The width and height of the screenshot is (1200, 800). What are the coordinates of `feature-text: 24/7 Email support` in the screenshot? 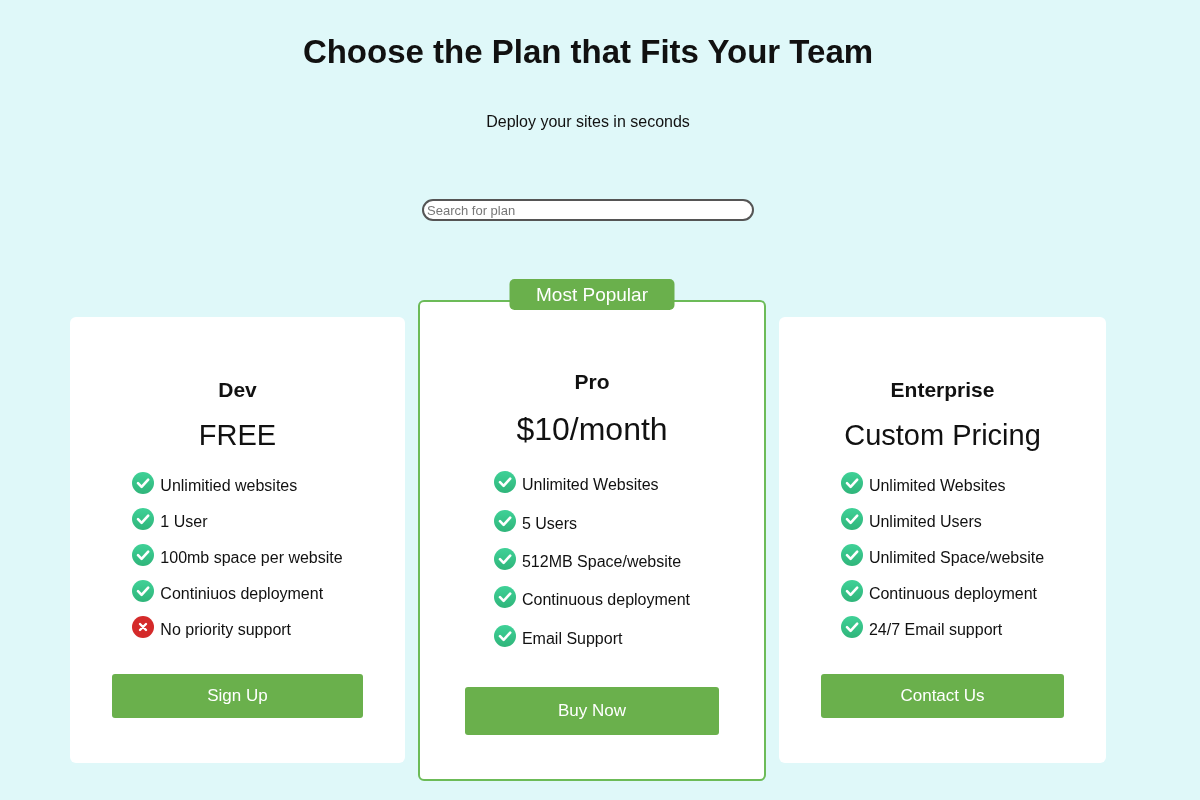 It's located at (935, 630).